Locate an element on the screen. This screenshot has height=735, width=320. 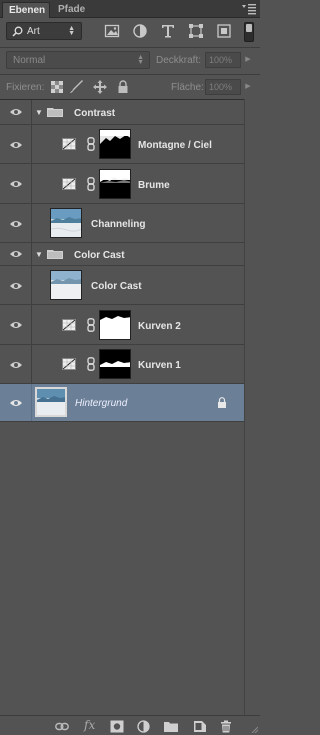
layer-kurven-1: Kurven 1 is located at coordinates (122, 364).